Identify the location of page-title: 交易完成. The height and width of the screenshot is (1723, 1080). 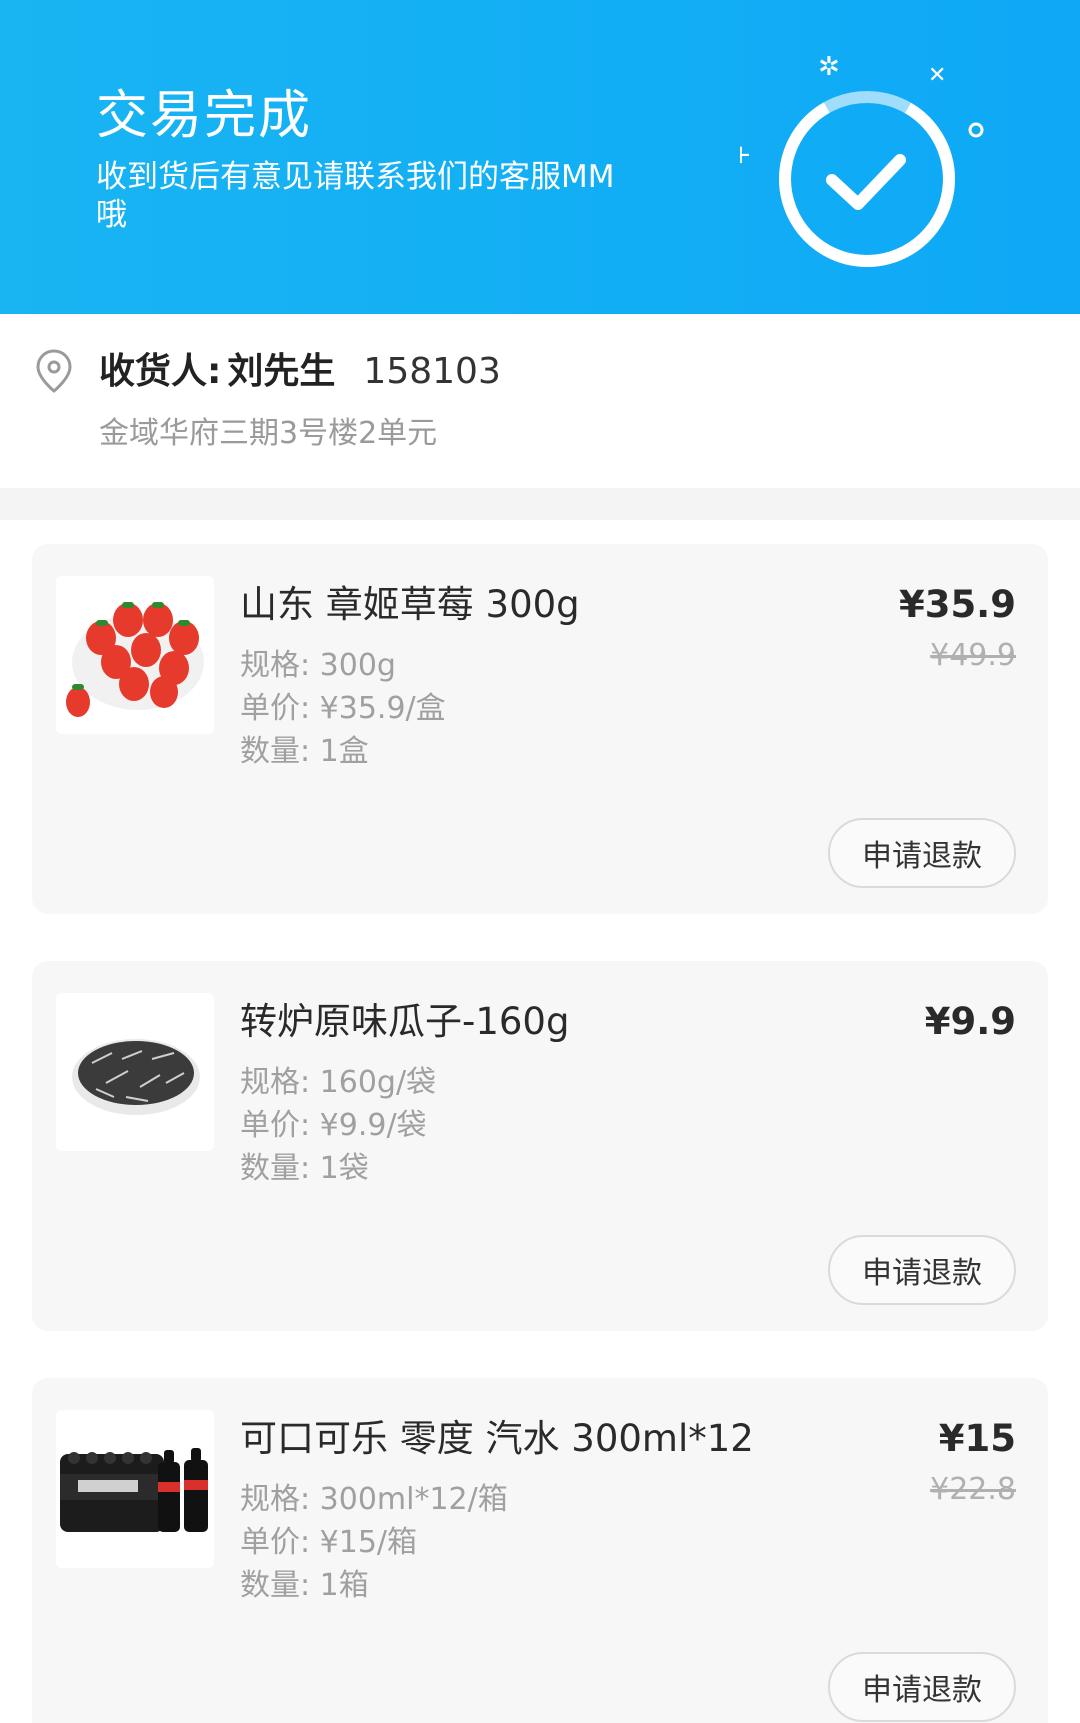
(204, 116).